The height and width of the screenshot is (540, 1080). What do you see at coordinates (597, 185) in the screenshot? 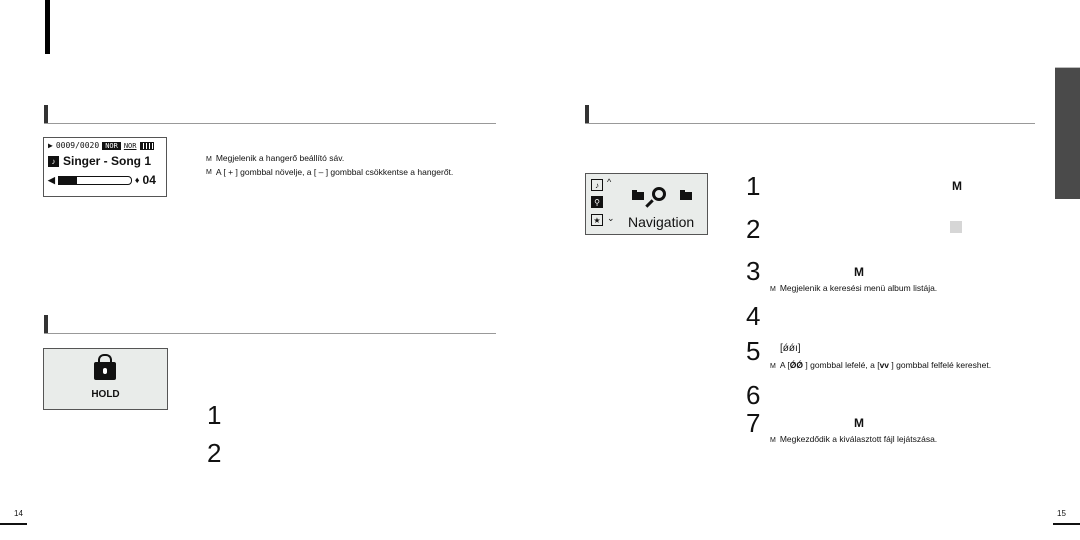
I see `music-icon: ♪` at bounding box center [597, 185].